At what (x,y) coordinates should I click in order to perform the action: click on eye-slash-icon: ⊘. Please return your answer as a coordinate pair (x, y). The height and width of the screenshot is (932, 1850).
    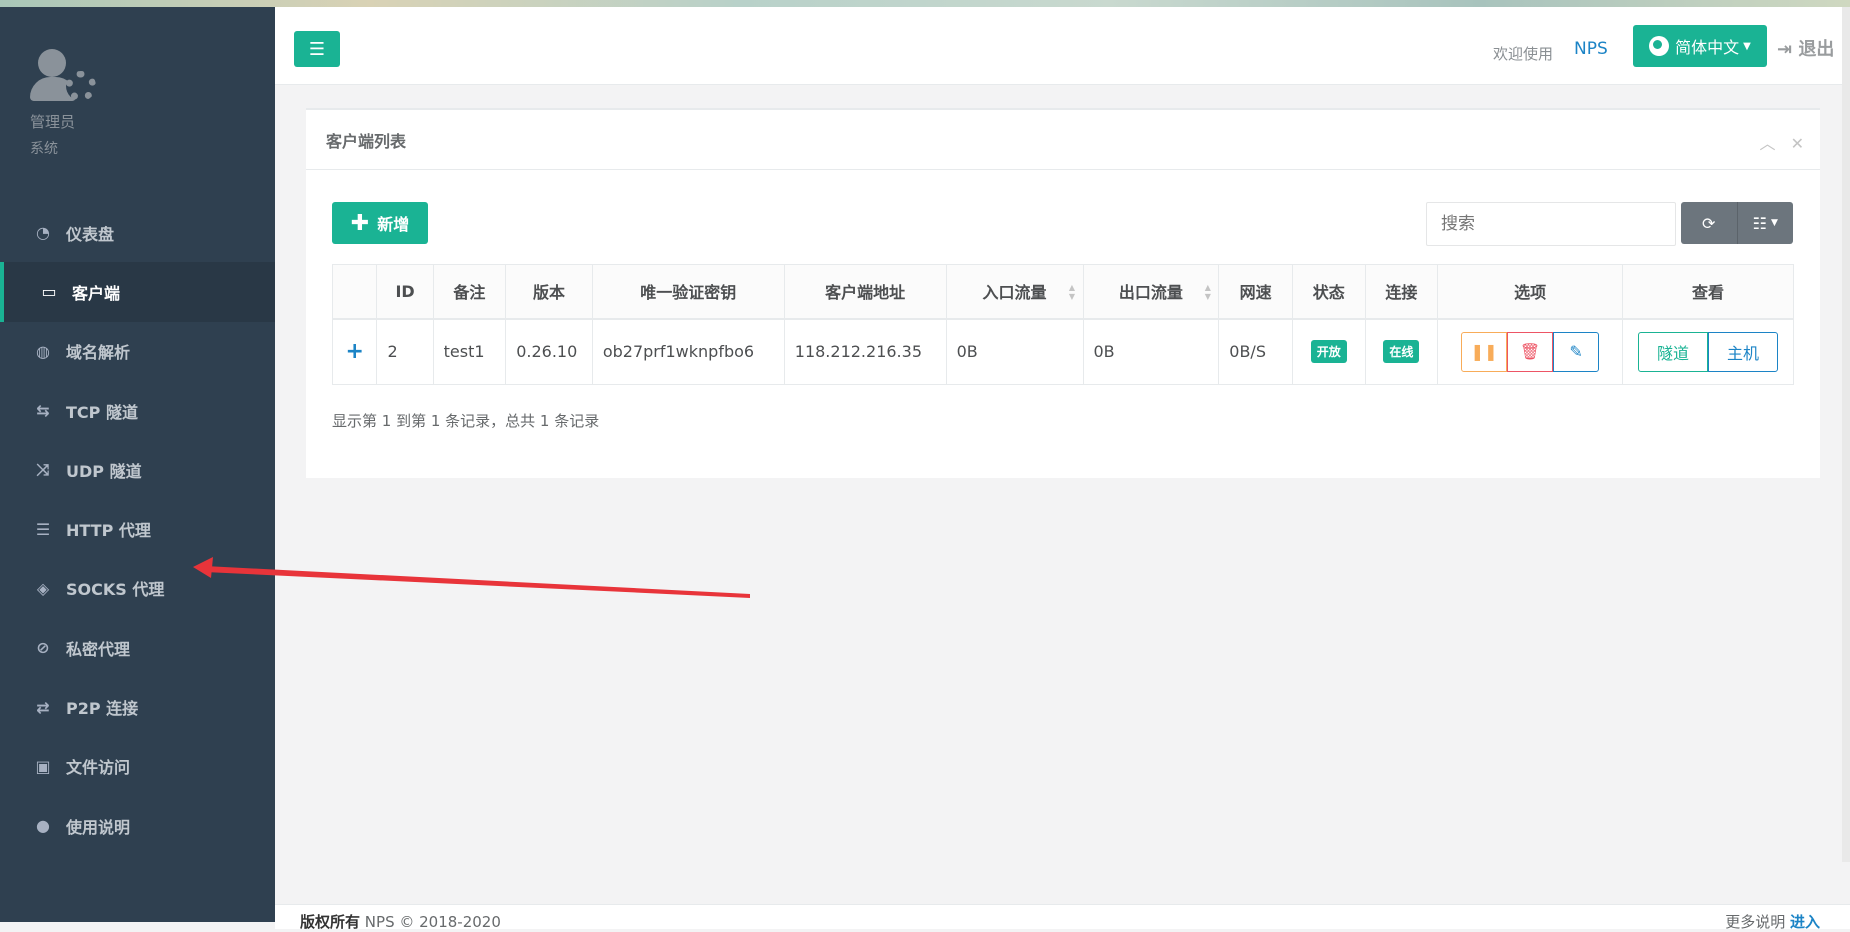
    Looking at the image, I should click on (43, 648).